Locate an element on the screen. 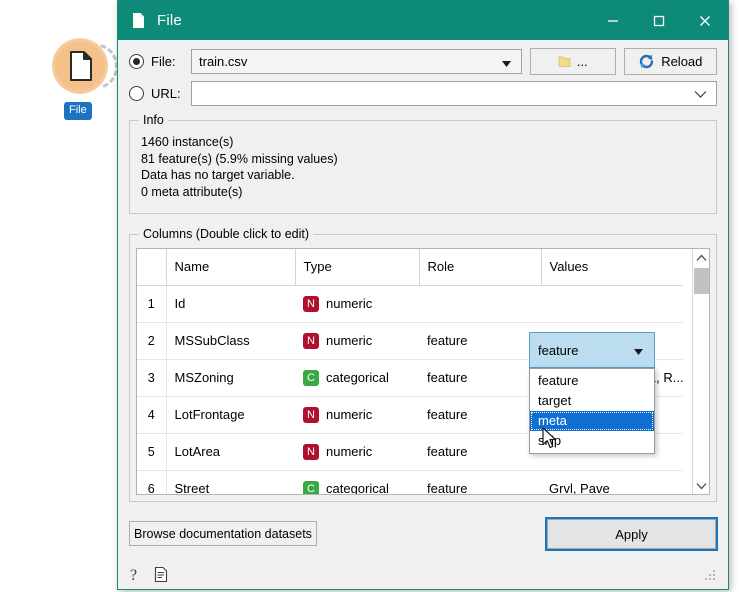  apply-label: Apply is located at coordinates (631, 534).